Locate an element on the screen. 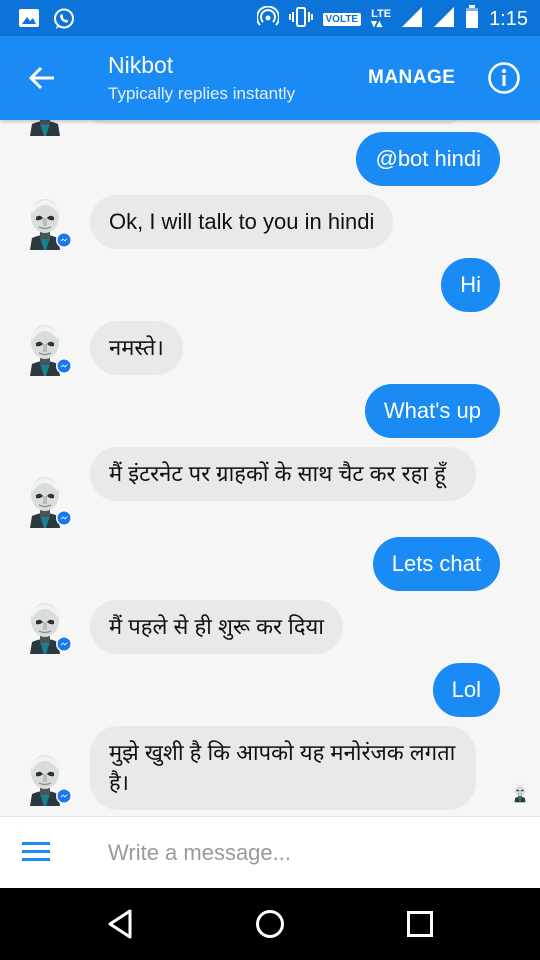  hotspot-icon is located at coordinates (267, 18).